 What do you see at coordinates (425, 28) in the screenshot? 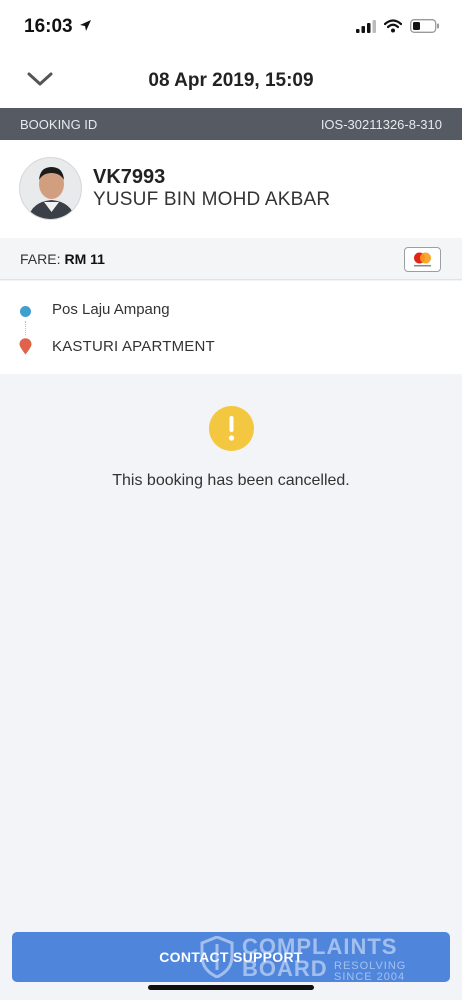
I see `battery-icon` at bounding box center [425, 28].